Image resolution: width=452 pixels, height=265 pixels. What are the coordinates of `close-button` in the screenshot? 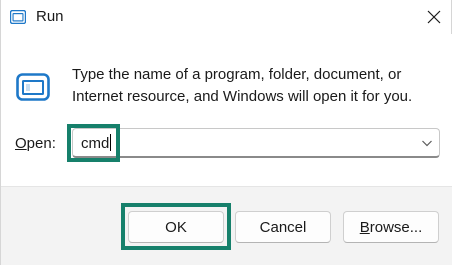 It's located at (434, 17).